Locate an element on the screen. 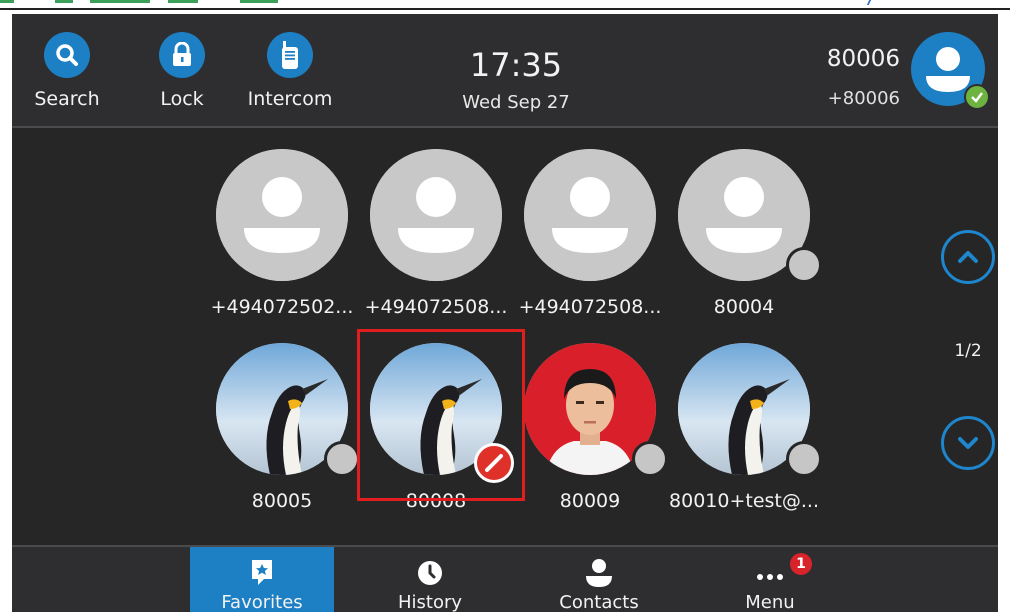  chevron-down-icon is located at coordinates (968, 443).